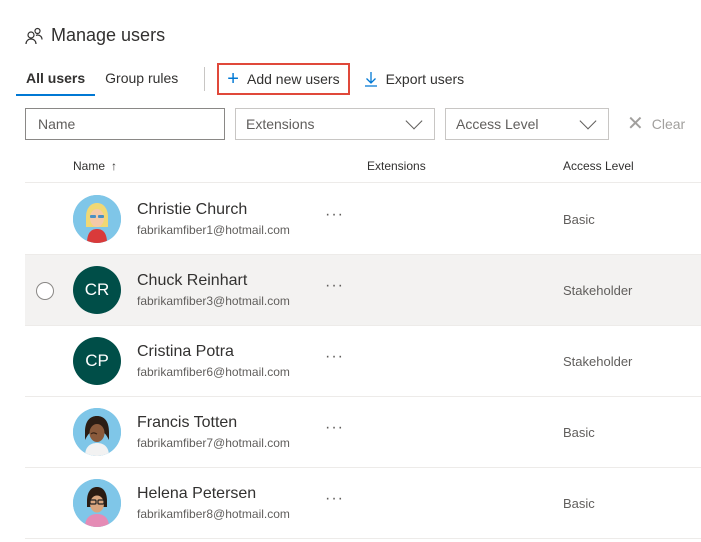 The image size is (701, 542). Describe the element at coordinates (205, 79) in the screenshot. I see `tab-divider` at that location.